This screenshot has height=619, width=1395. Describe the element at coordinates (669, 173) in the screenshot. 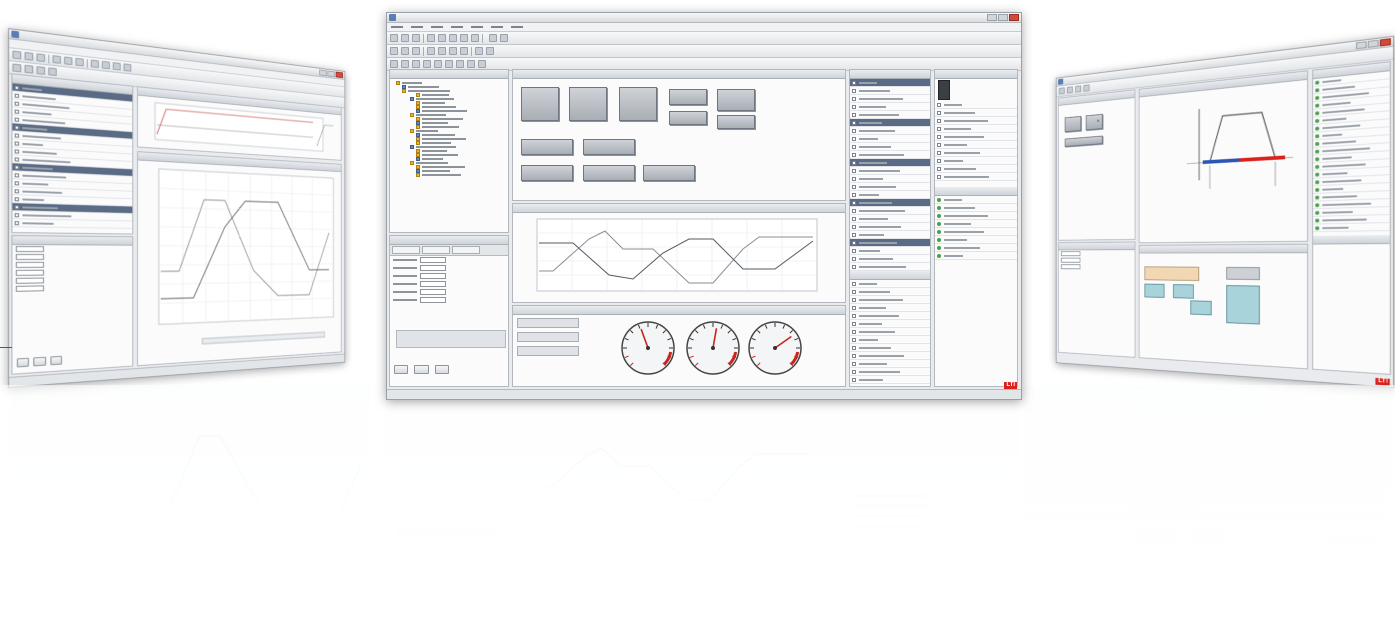

I see `stop-button` at that location.